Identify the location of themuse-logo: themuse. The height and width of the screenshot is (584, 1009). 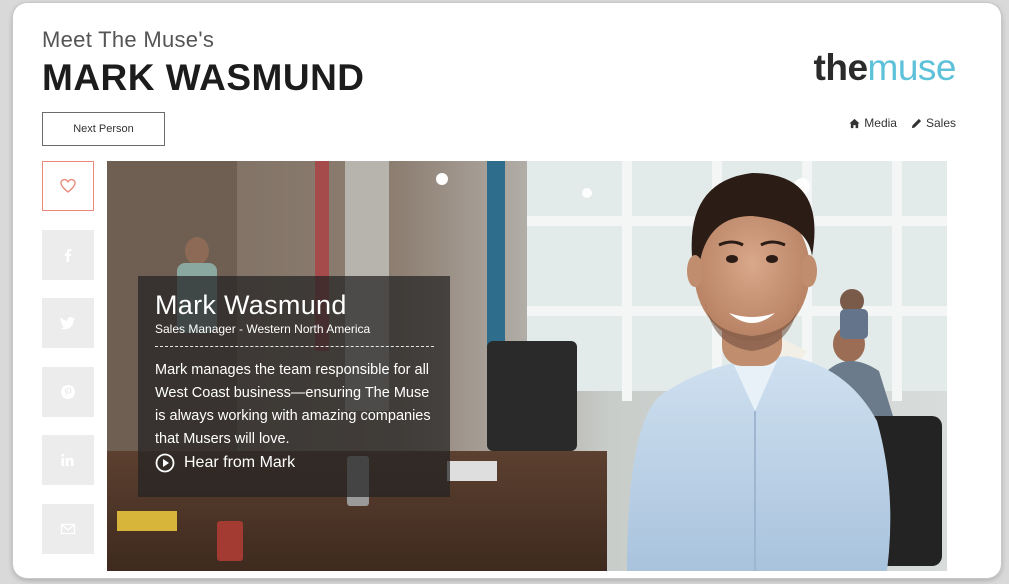
(885, 68).